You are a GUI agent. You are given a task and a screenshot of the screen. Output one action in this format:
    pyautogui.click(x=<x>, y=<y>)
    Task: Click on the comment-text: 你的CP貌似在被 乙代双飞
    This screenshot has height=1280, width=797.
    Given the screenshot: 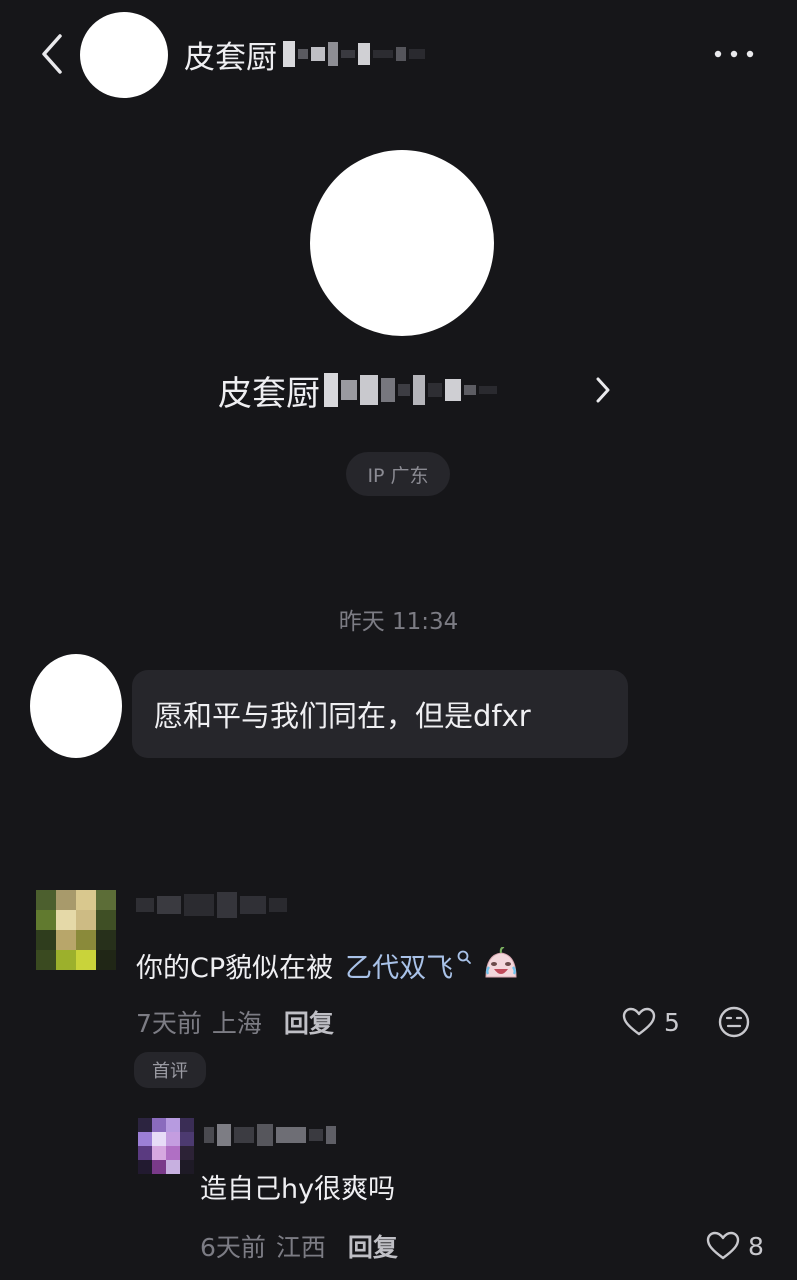 What is the action you would take?
    pyautogui.click(x=328, y=965)
    